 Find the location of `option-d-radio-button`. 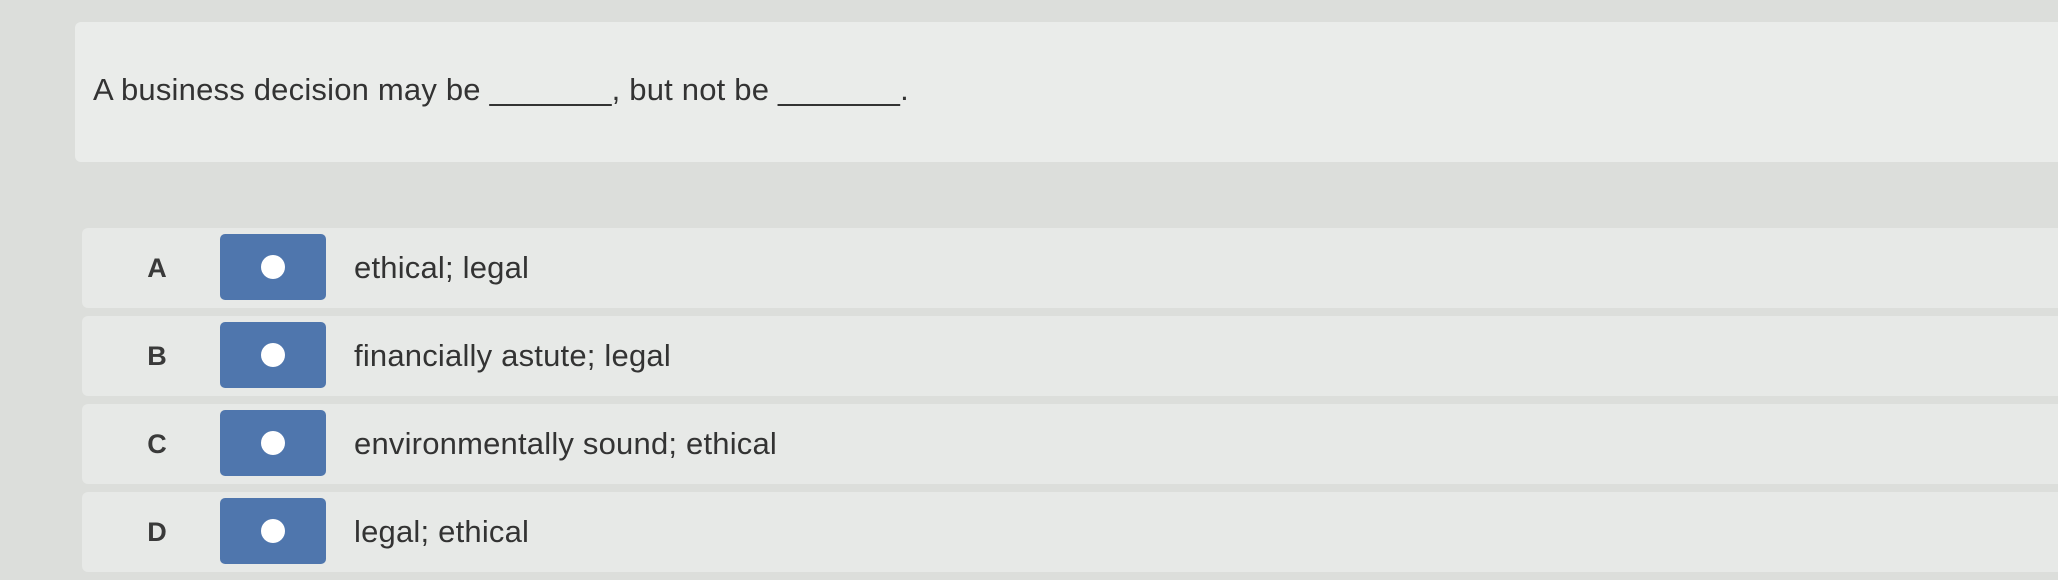

option-d-radio-button is located at coordinates (273, 531).